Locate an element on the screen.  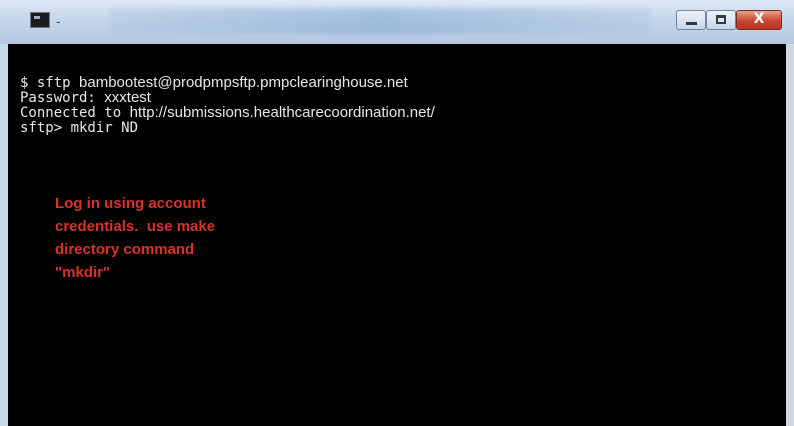
annotation-line: credentials. use make is located at coordinates (135, 226).